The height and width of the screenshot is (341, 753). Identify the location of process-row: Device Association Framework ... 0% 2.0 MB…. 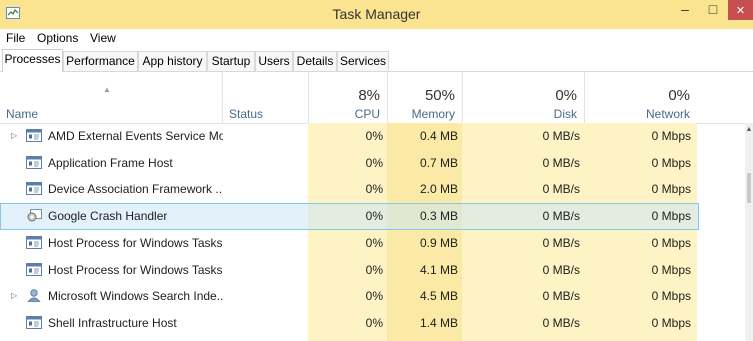
(372, 189).